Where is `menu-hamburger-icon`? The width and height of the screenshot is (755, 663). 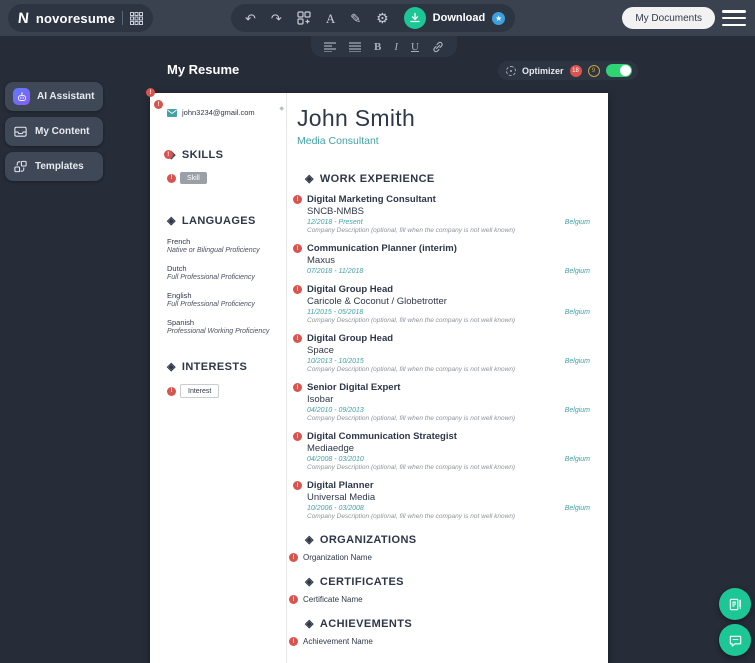
menu-hamburger-icon is located at coordinates (734, 18).